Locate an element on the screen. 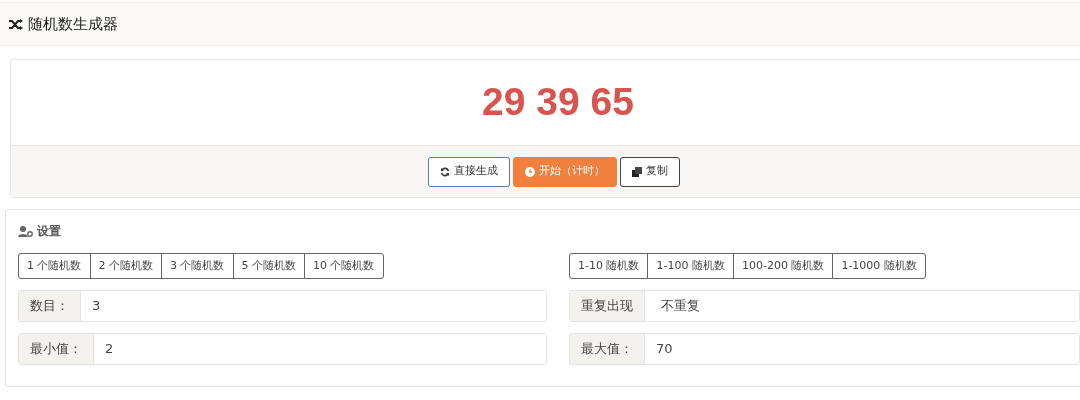  user-gear-icon is located at coordinates (25, 231).